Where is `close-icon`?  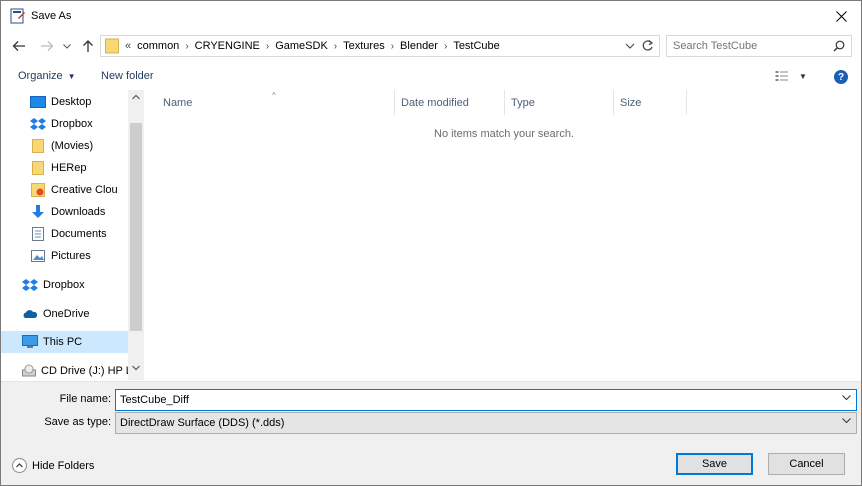 close-icon is located at coordinates (841, 16).